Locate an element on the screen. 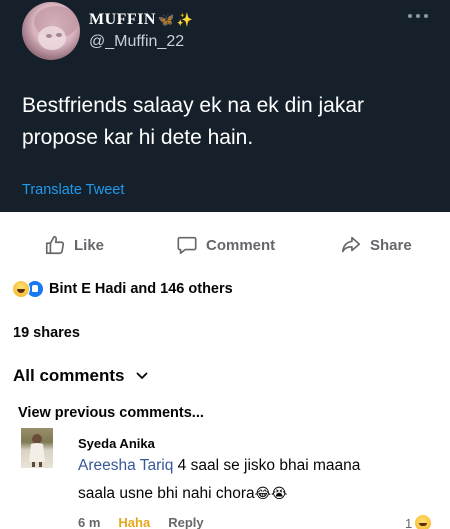 This screenshot has height=529, width=450. reactions-text: Bint E Hadi and 146 others is located at coordinates (141, 289).